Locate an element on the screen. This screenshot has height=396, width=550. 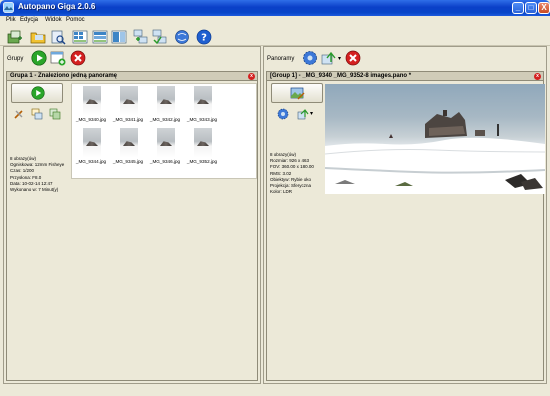
edit-pano-icon is located at coordinates (297, 93).